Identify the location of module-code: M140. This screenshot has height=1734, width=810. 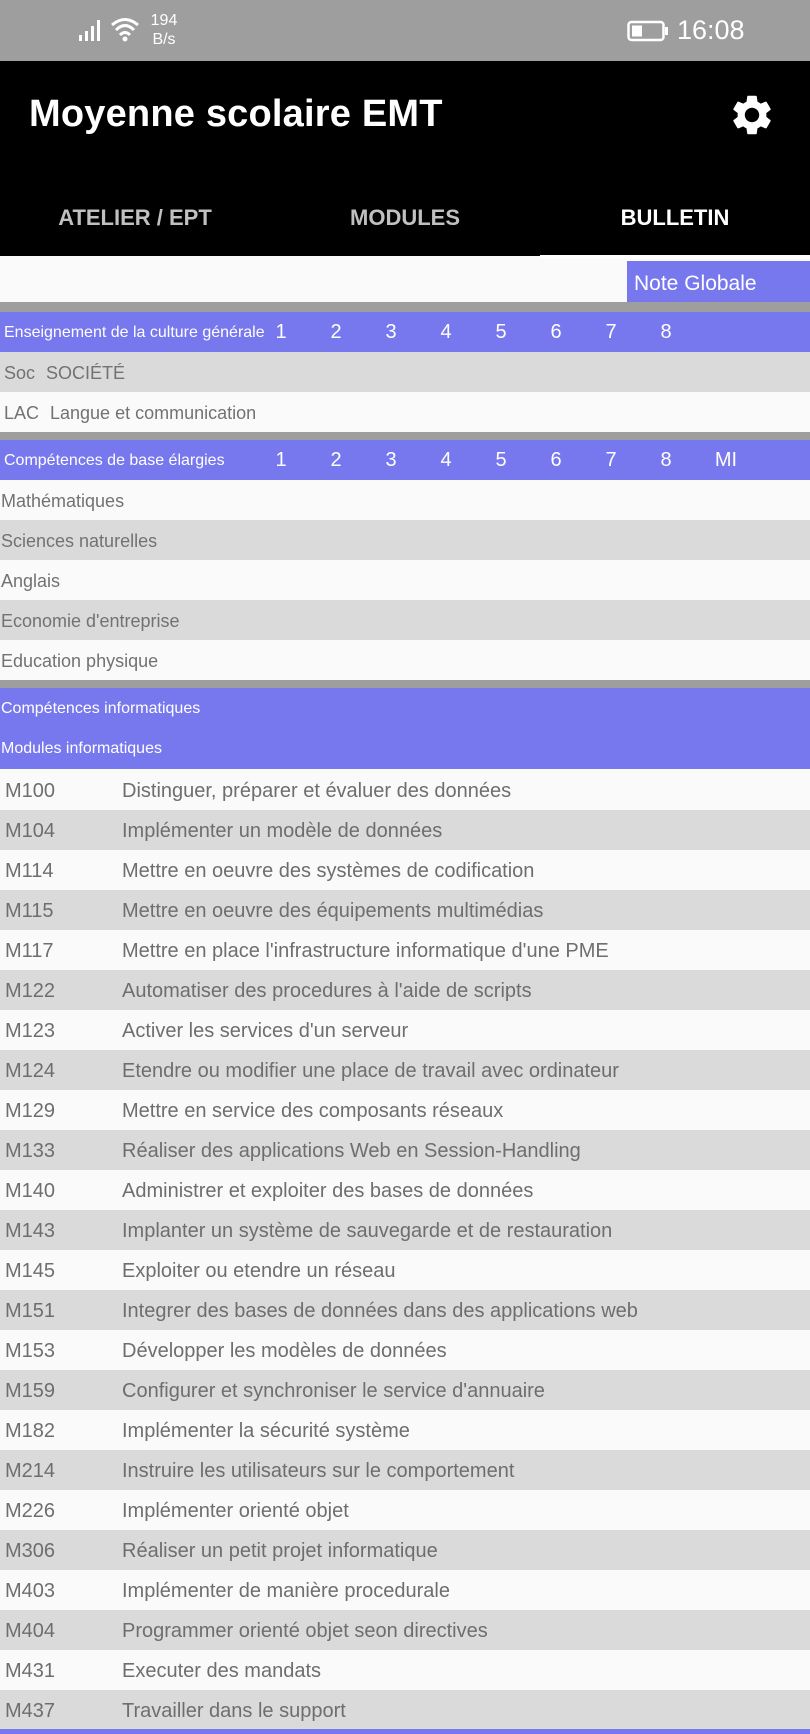
(30, 1191).